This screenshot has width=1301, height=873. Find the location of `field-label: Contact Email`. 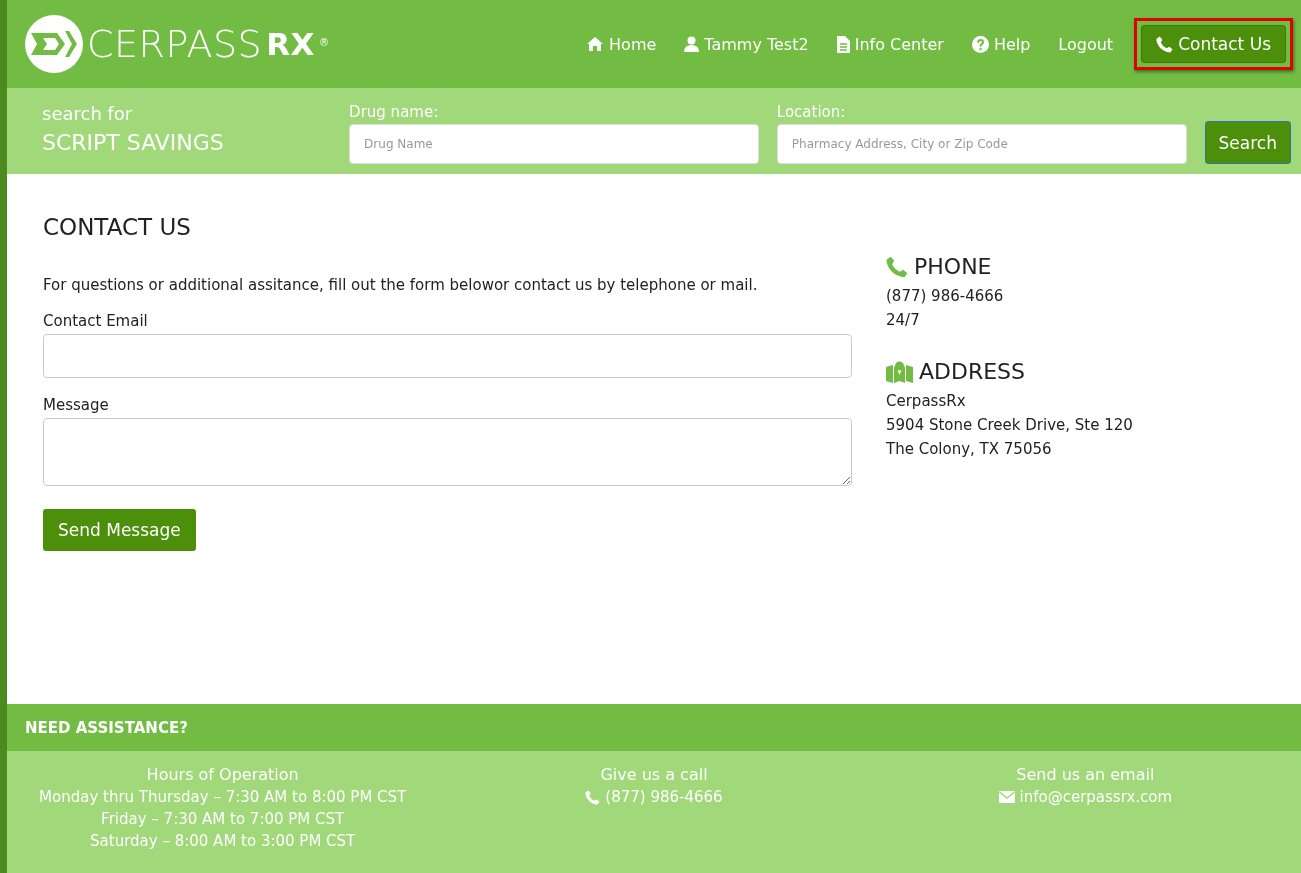

field-label: Contact Email is located at coordinates (96, 321).